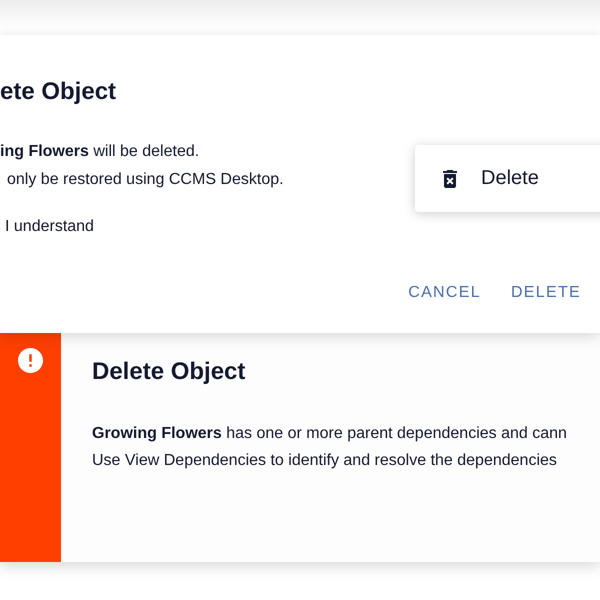 The image size is (600, 600). What do you see at coordinates (30, 360) in the screenshot?
I see `exclamation-icon` at bounding box center [30, 360].